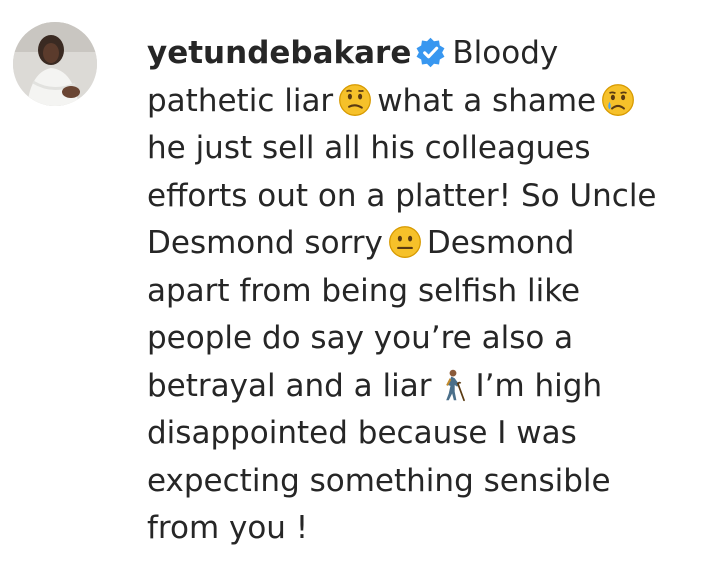 This screenshot has height=575, width=720. I want to click on comment-text-segment: what a shame, so click(487, 100).